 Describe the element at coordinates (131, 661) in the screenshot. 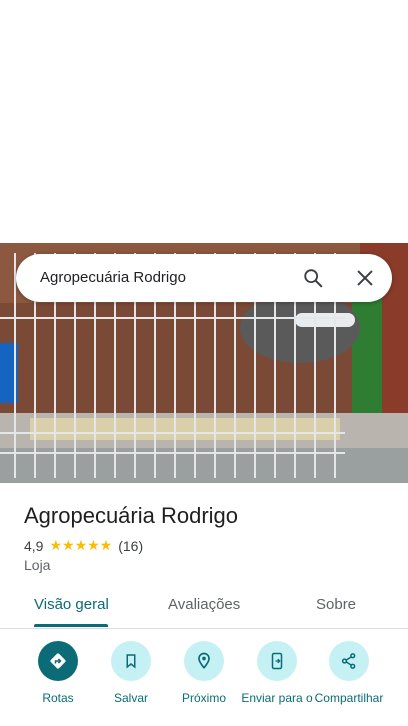

I see `bookmark-icon` at that location.